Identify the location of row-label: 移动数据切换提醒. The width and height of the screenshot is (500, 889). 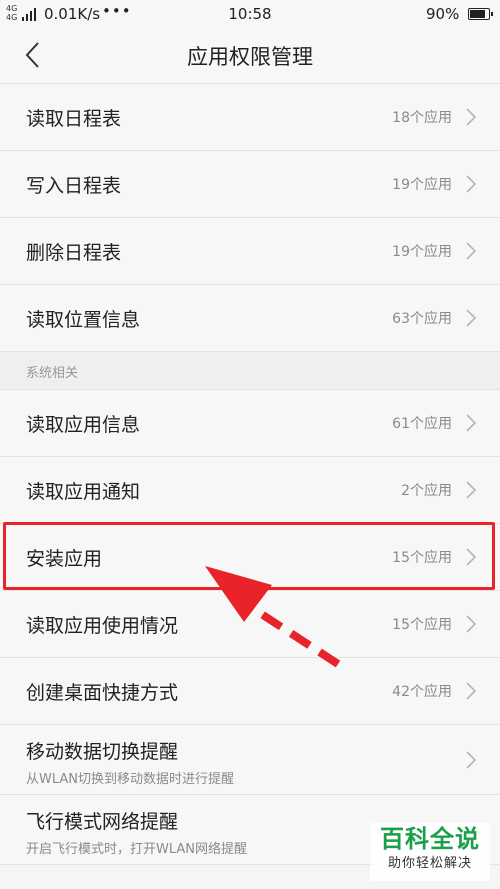
(102, 752).